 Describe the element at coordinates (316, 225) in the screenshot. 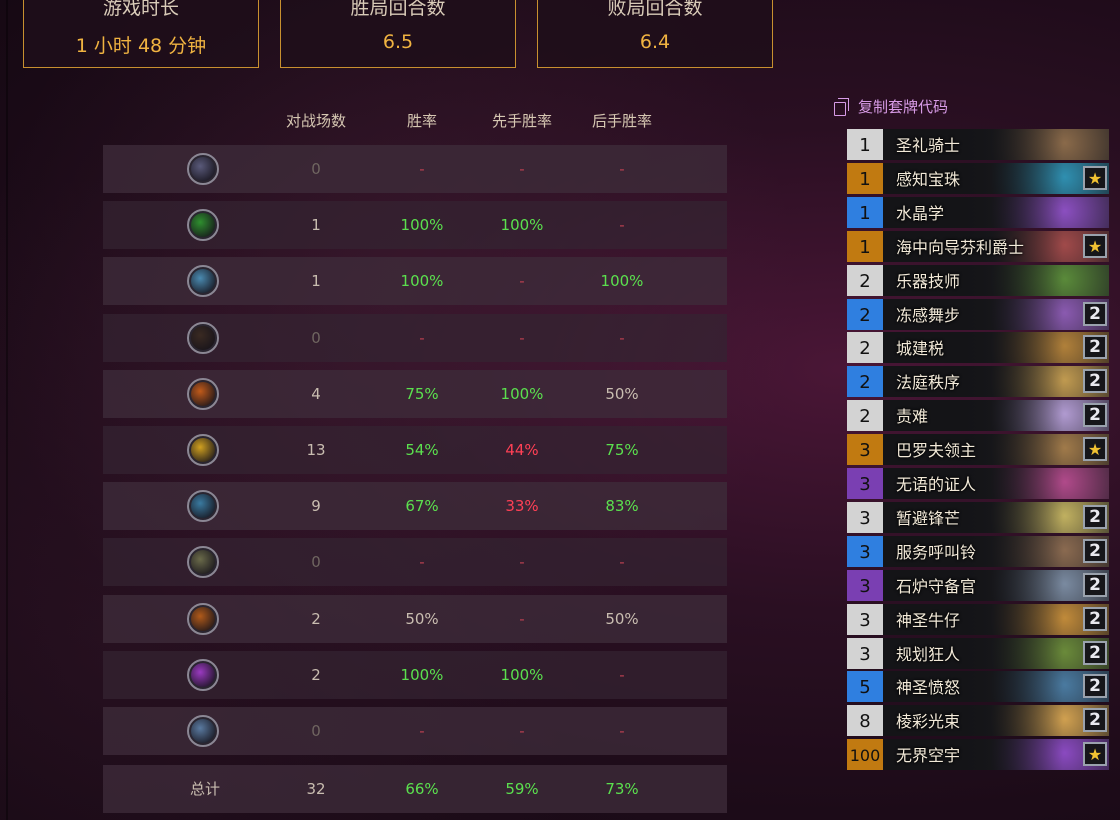

I see `games-cell: 1` at that location.